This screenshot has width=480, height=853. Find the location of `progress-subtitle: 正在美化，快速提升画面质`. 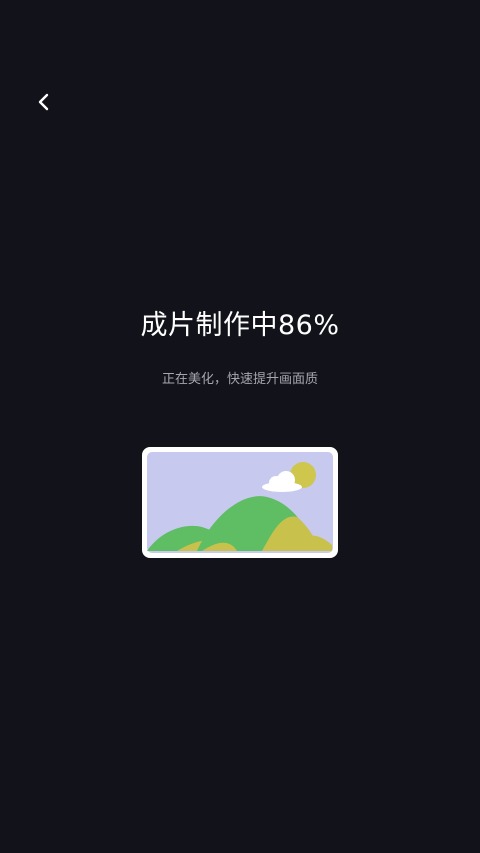

progress-subtitle: 正在美化，快速提升画面质 is located at coordinates (239, 379).